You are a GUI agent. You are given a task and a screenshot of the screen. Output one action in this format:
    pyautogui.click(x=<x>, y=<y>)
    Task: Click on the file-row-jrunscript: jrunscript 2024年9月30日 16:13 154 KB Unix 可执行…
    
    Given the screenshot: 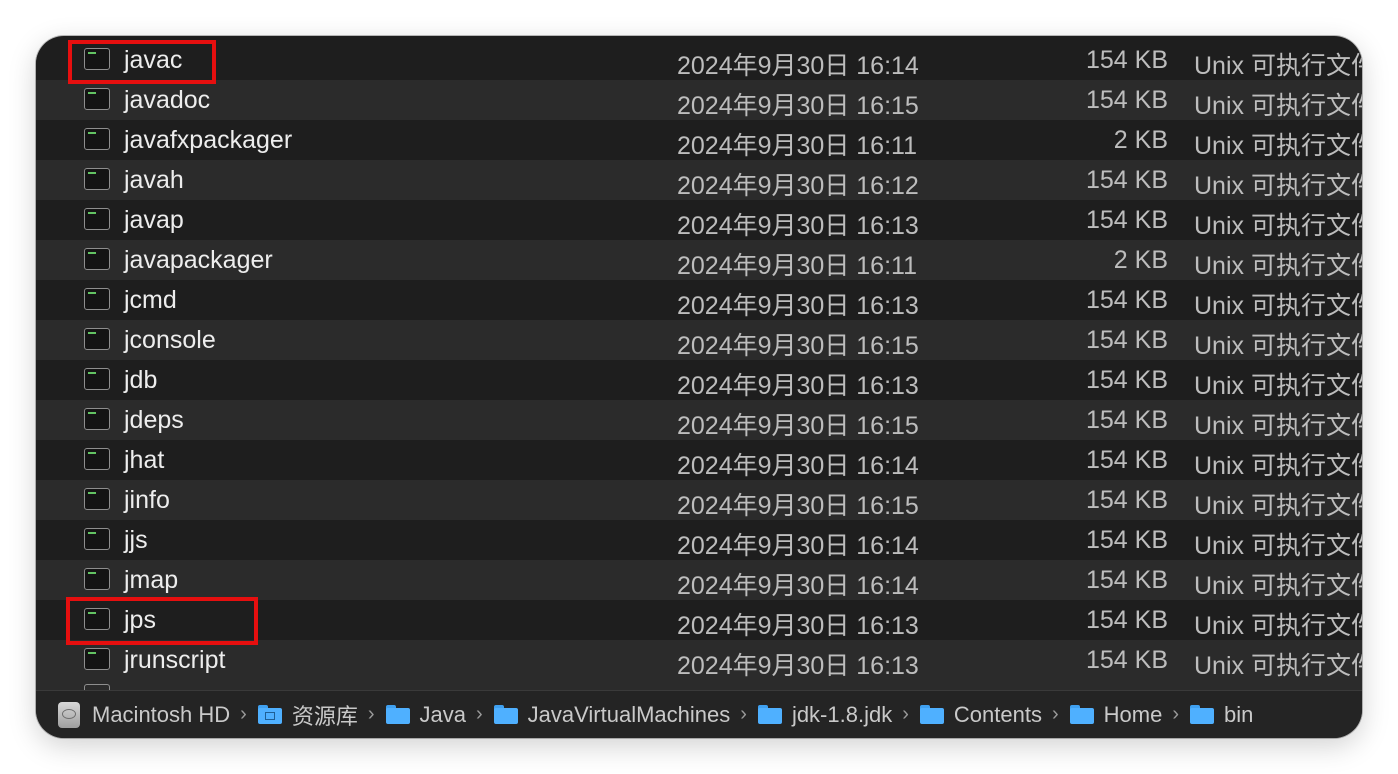 What is the action you would take?
    pyautogui.click(x=699, y=660)
    